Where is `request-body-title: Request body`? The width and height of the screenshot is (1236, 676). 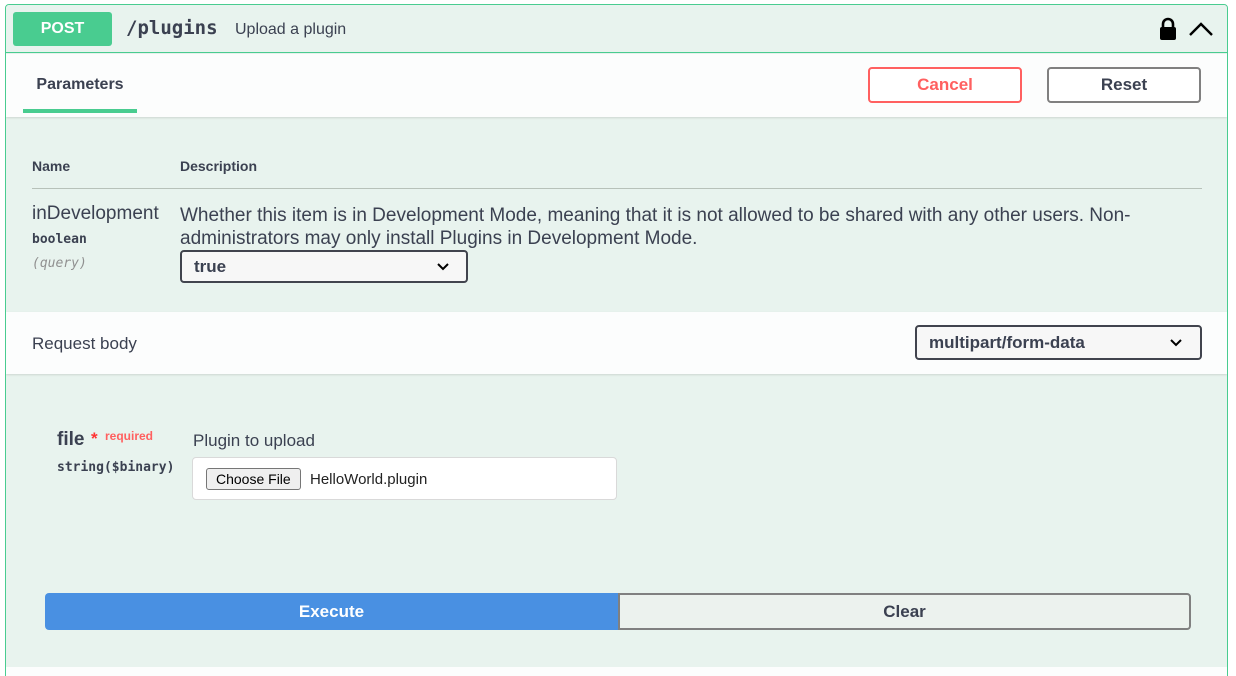
request-body-title: Request body is located at coordinates (84, 343).